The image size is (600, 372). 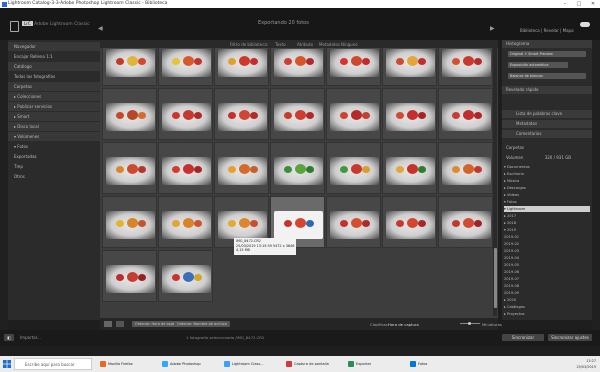 What do you see at coordinates (586, 364) in the screenshot?
I see `system-tray-clock: 13:27 25/03/2019` at bounding box center [586, 364].